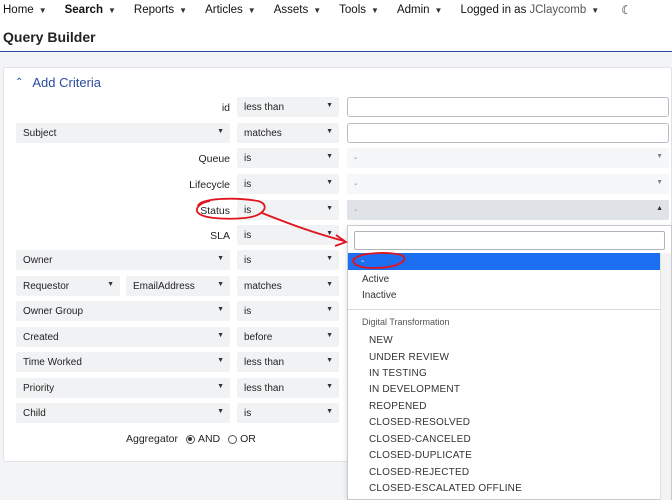 This screenshot has width=672, height=500. Describe the element at coordinates (508, 107) in the screenshot. I see `id-value-input` at that location.